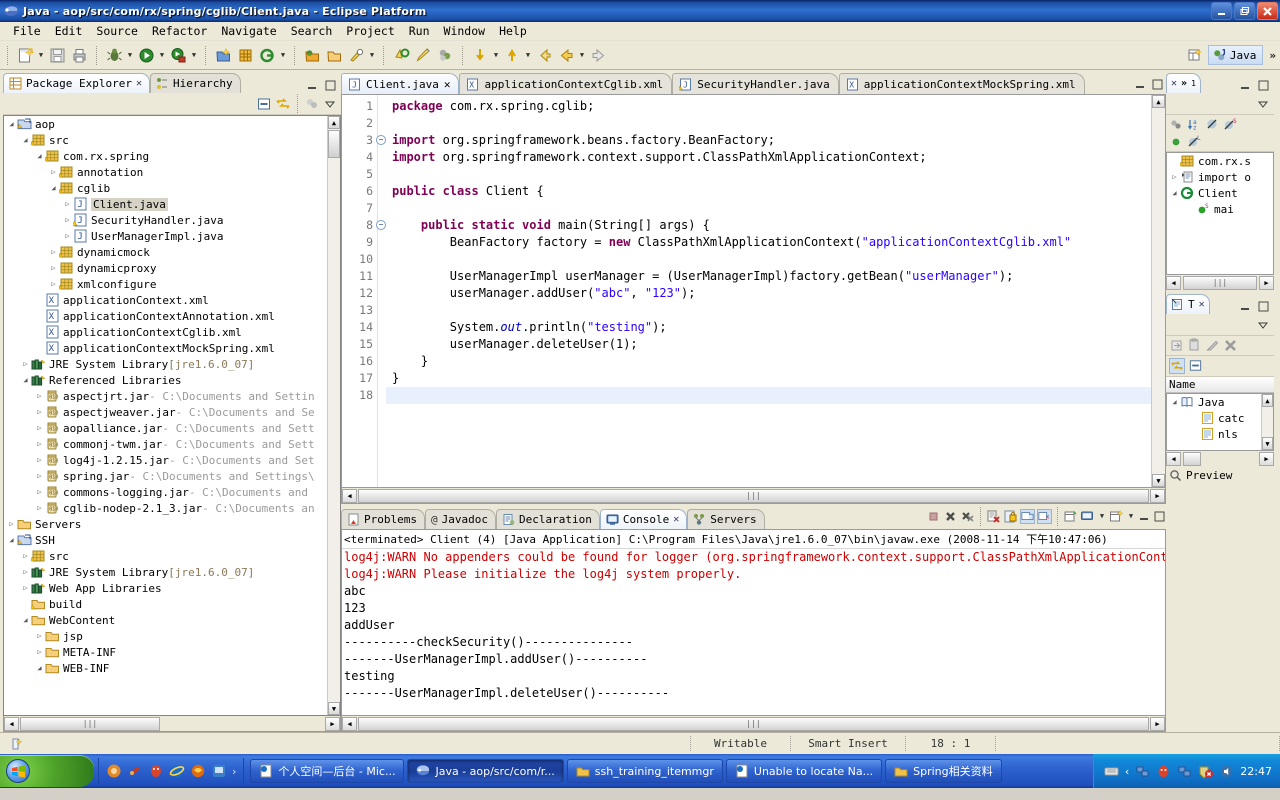 Image resolution: width=1280 pixels, height=800 pixels. I want to click on next-annotation-icon, so click(480, 55).